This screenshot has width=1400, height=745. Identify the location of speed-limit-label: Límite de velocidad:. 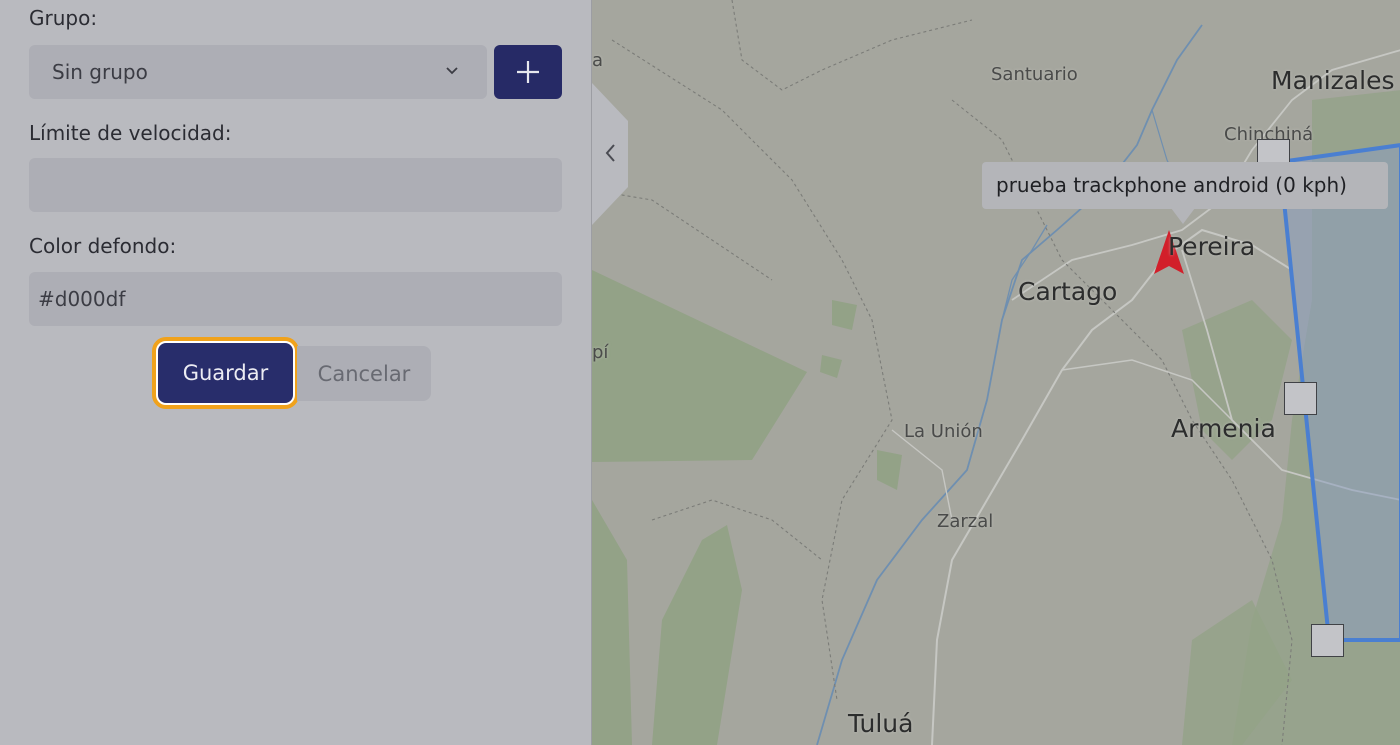
(130, 133).